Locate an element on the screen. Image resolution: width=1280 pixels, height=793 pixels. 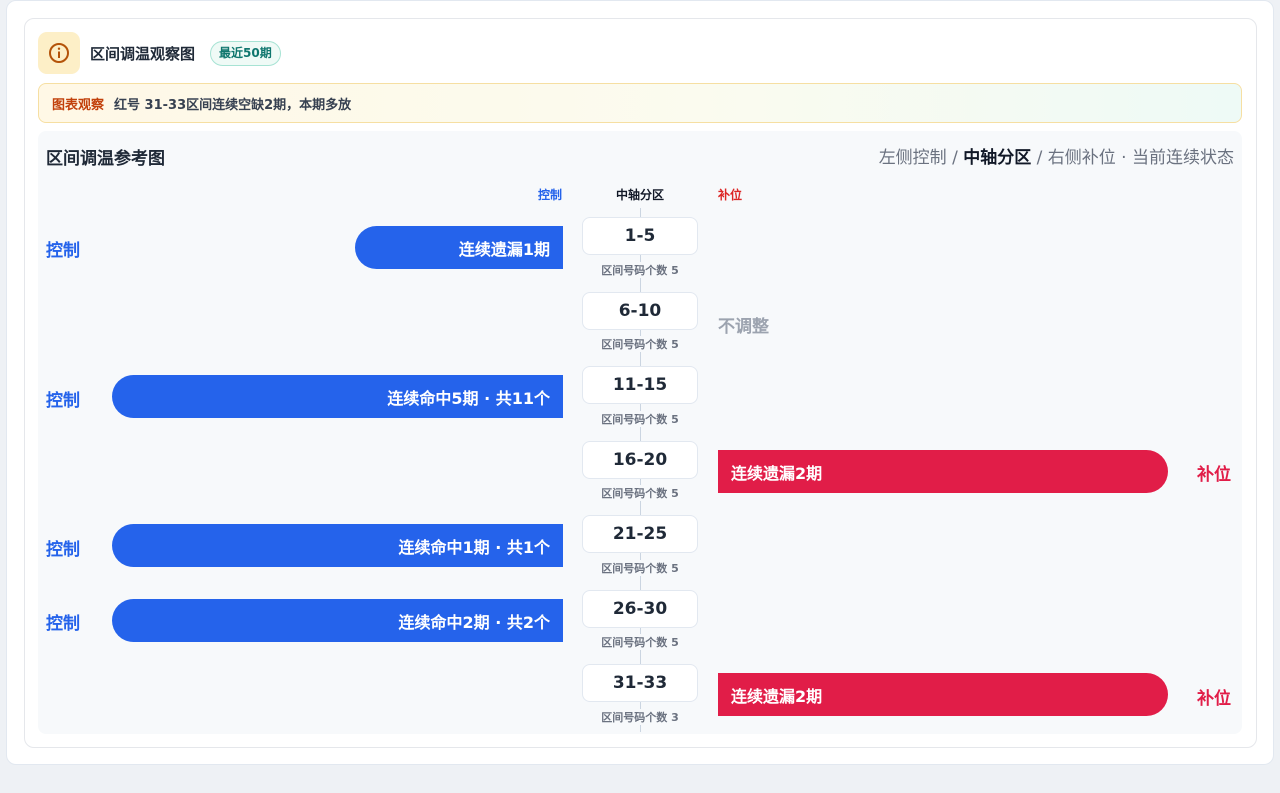
column-header-control: 控制 is located at coordinates (549, 195).